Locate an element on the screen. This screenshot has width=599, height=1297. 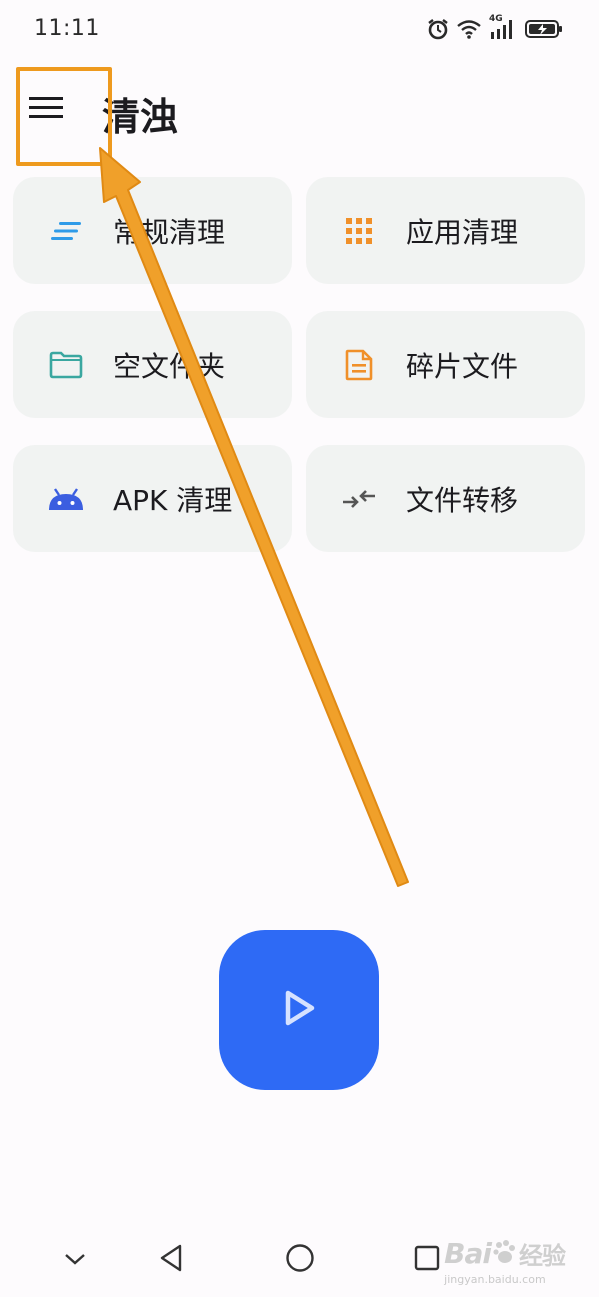
start-clean-button is located at coordinates (299, 1010).